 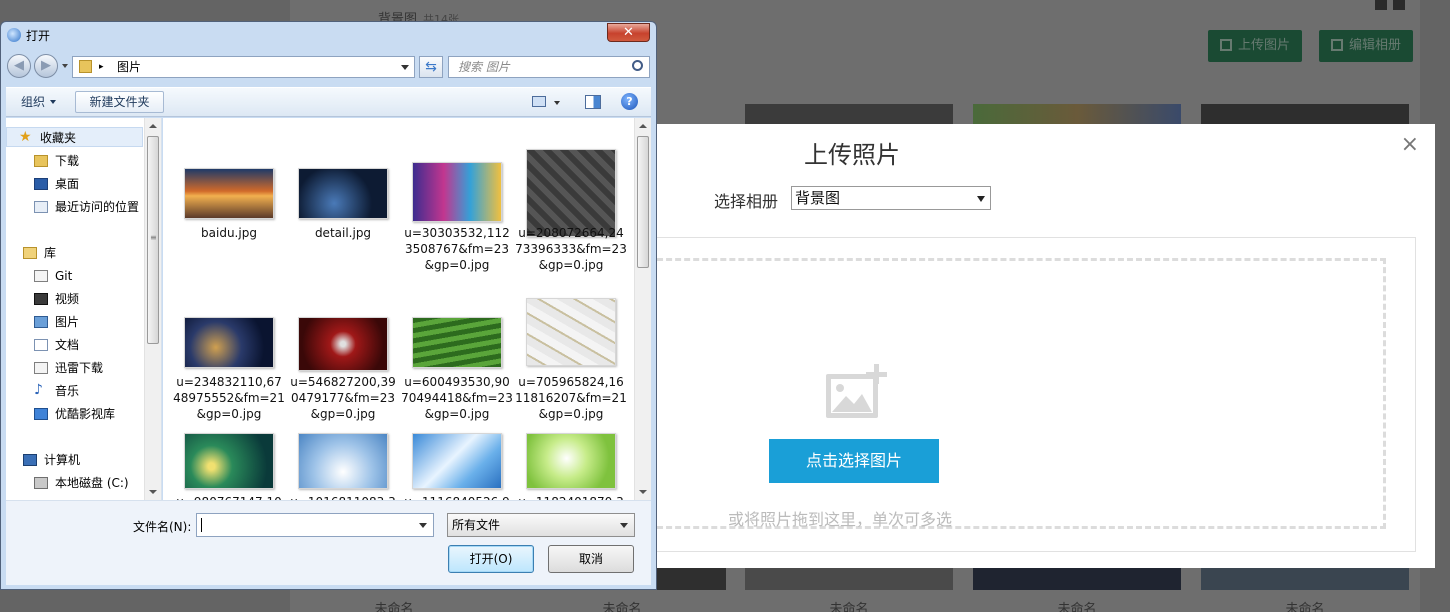 What do you see at coordinates (41, 207) in the screenshot?
I see `recent-places-icon` at bounding box center [41, 207].